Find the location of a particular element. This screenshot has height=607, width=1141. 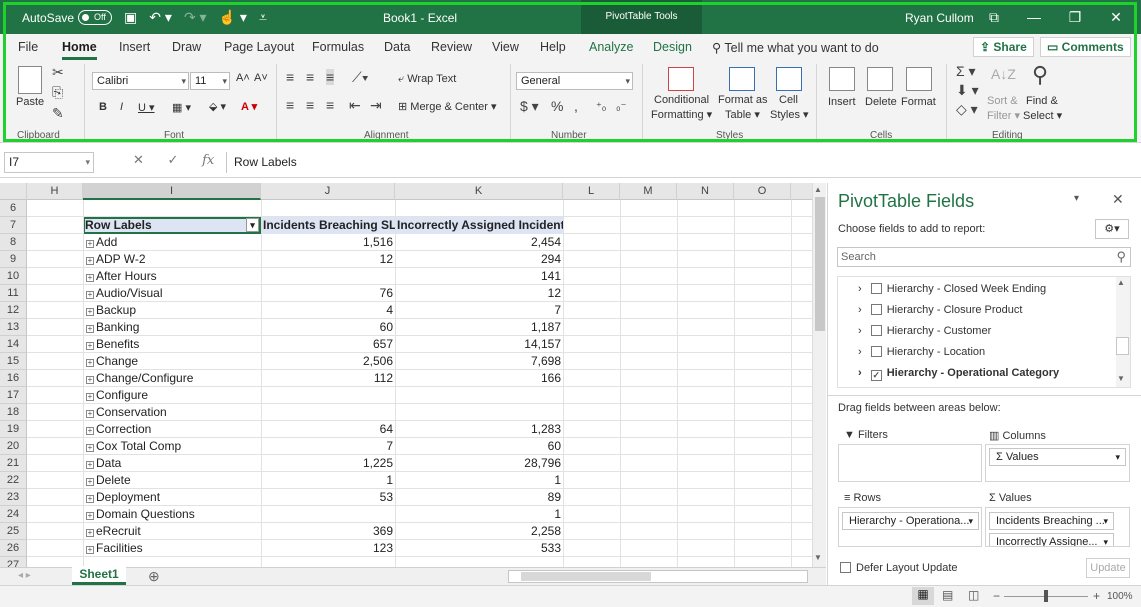

pivot-row-label: + Banking is located at coordinates (172, 327).